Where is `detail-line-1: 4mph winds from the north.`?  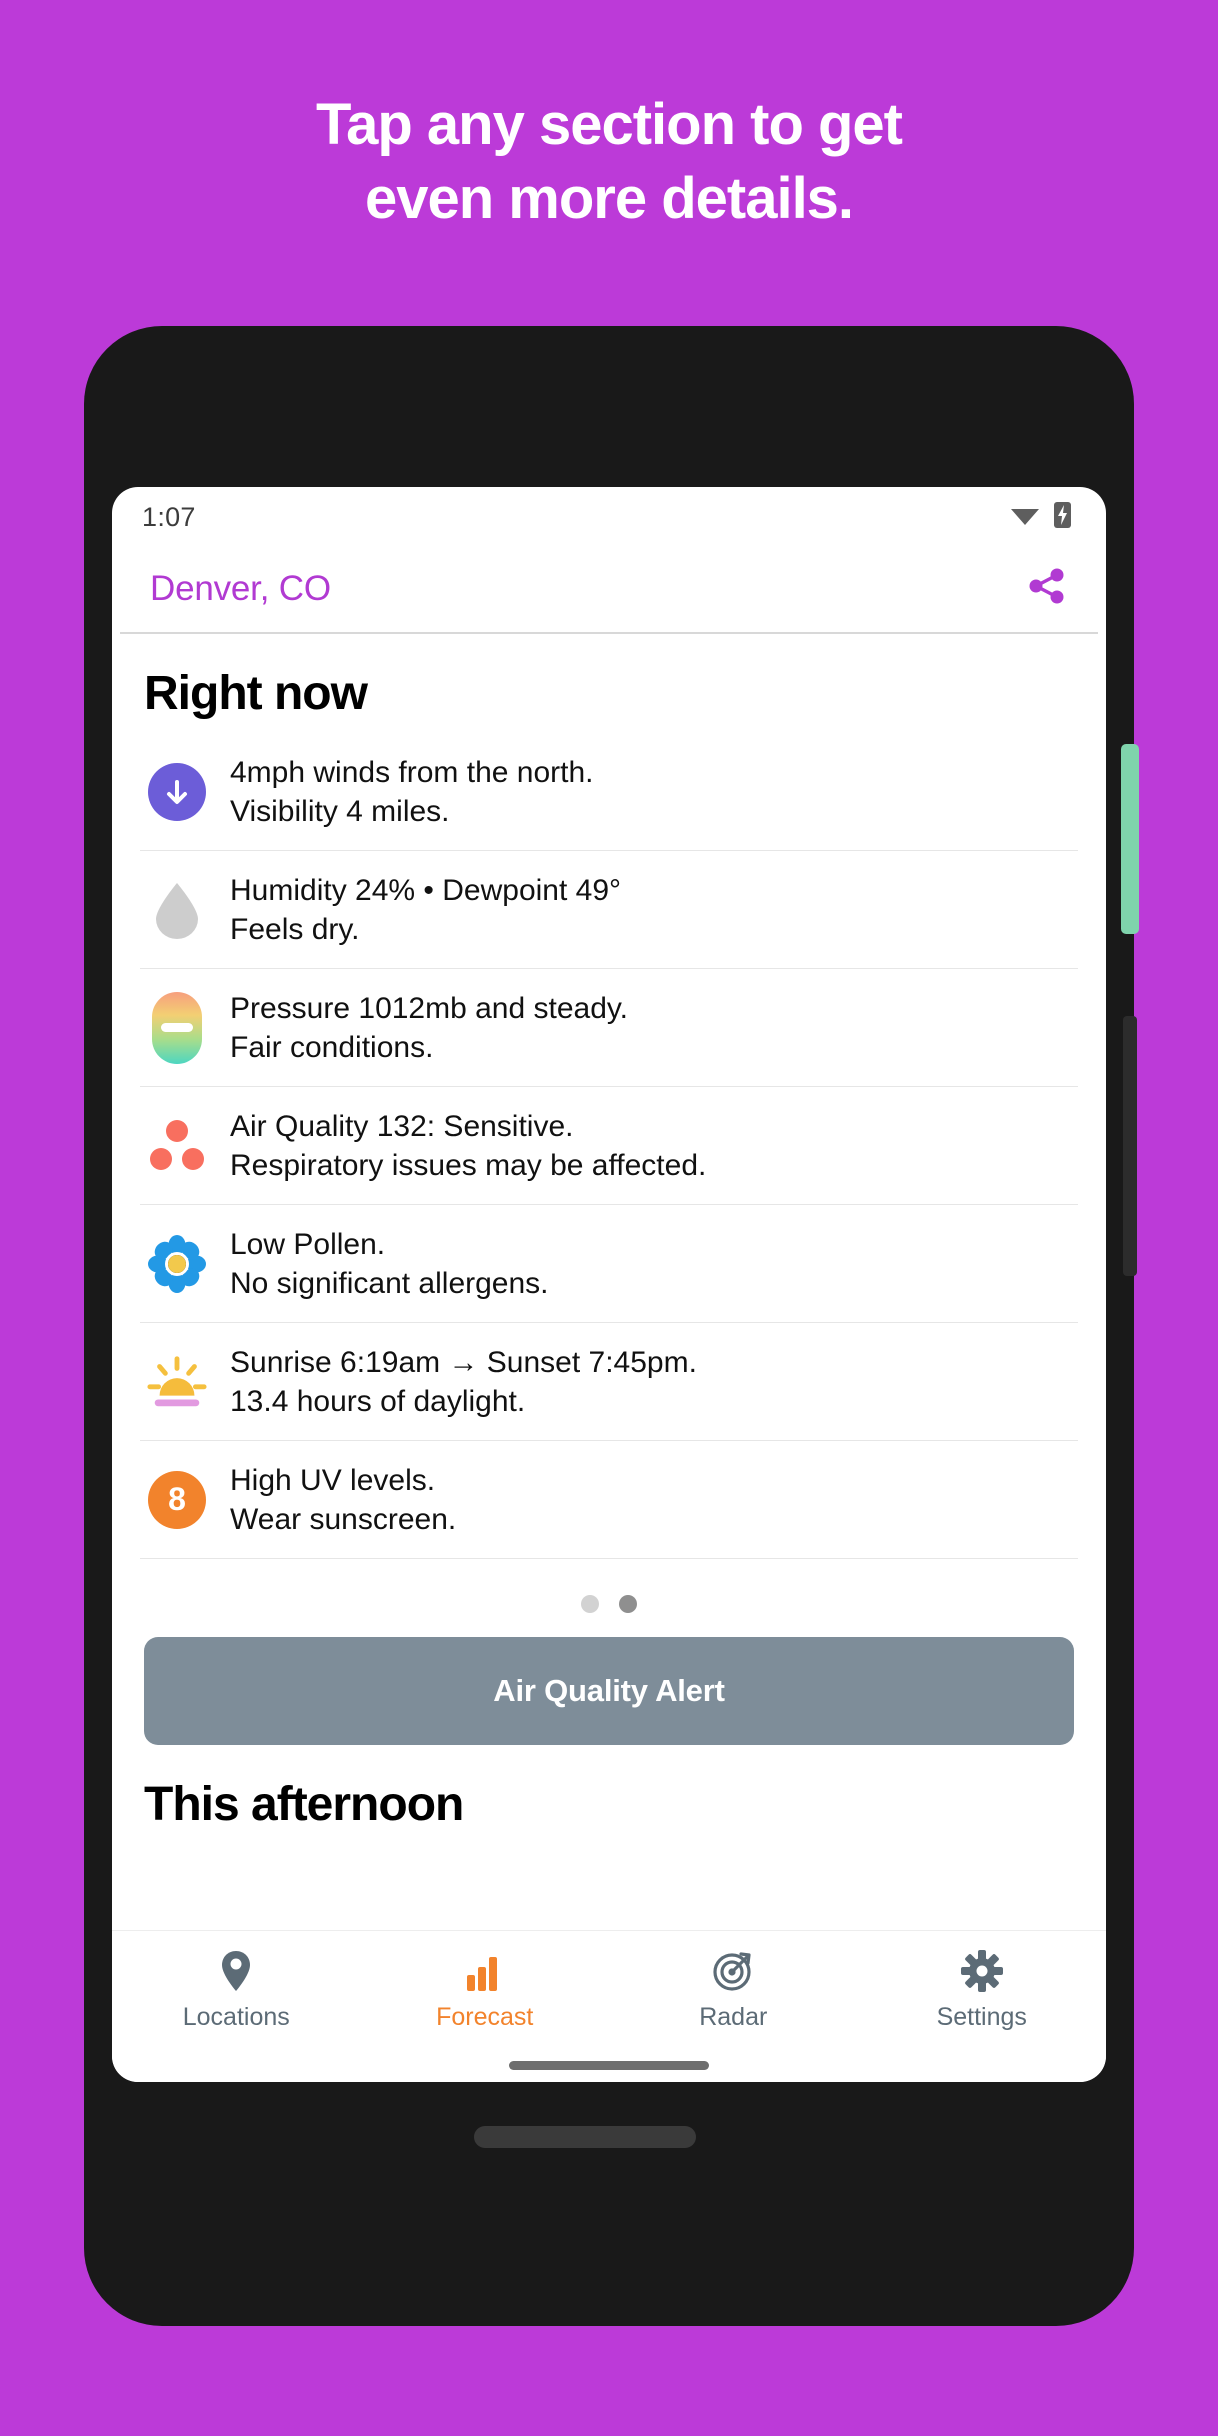
detail-line-1: 4mph winds from the north. is located at coordinates (412, 772).